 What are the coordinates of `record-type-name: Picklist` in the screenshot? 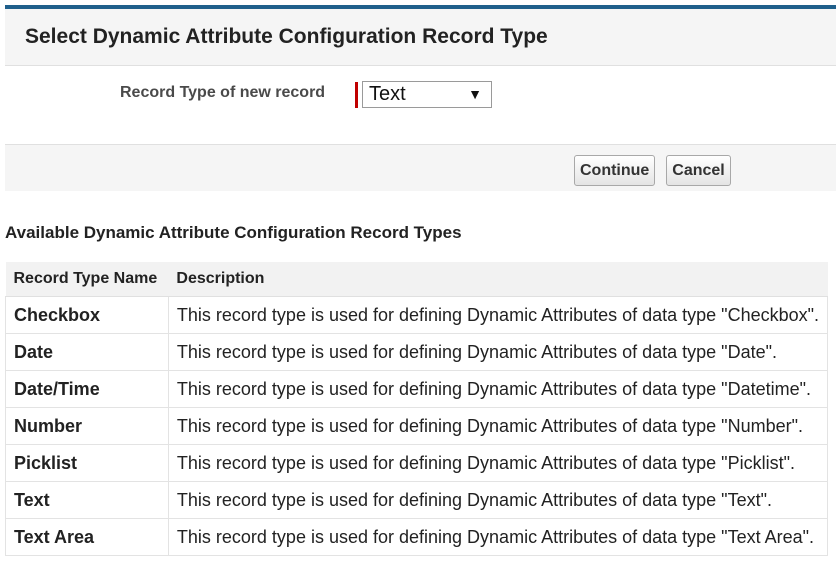 It's located at (87, 463).